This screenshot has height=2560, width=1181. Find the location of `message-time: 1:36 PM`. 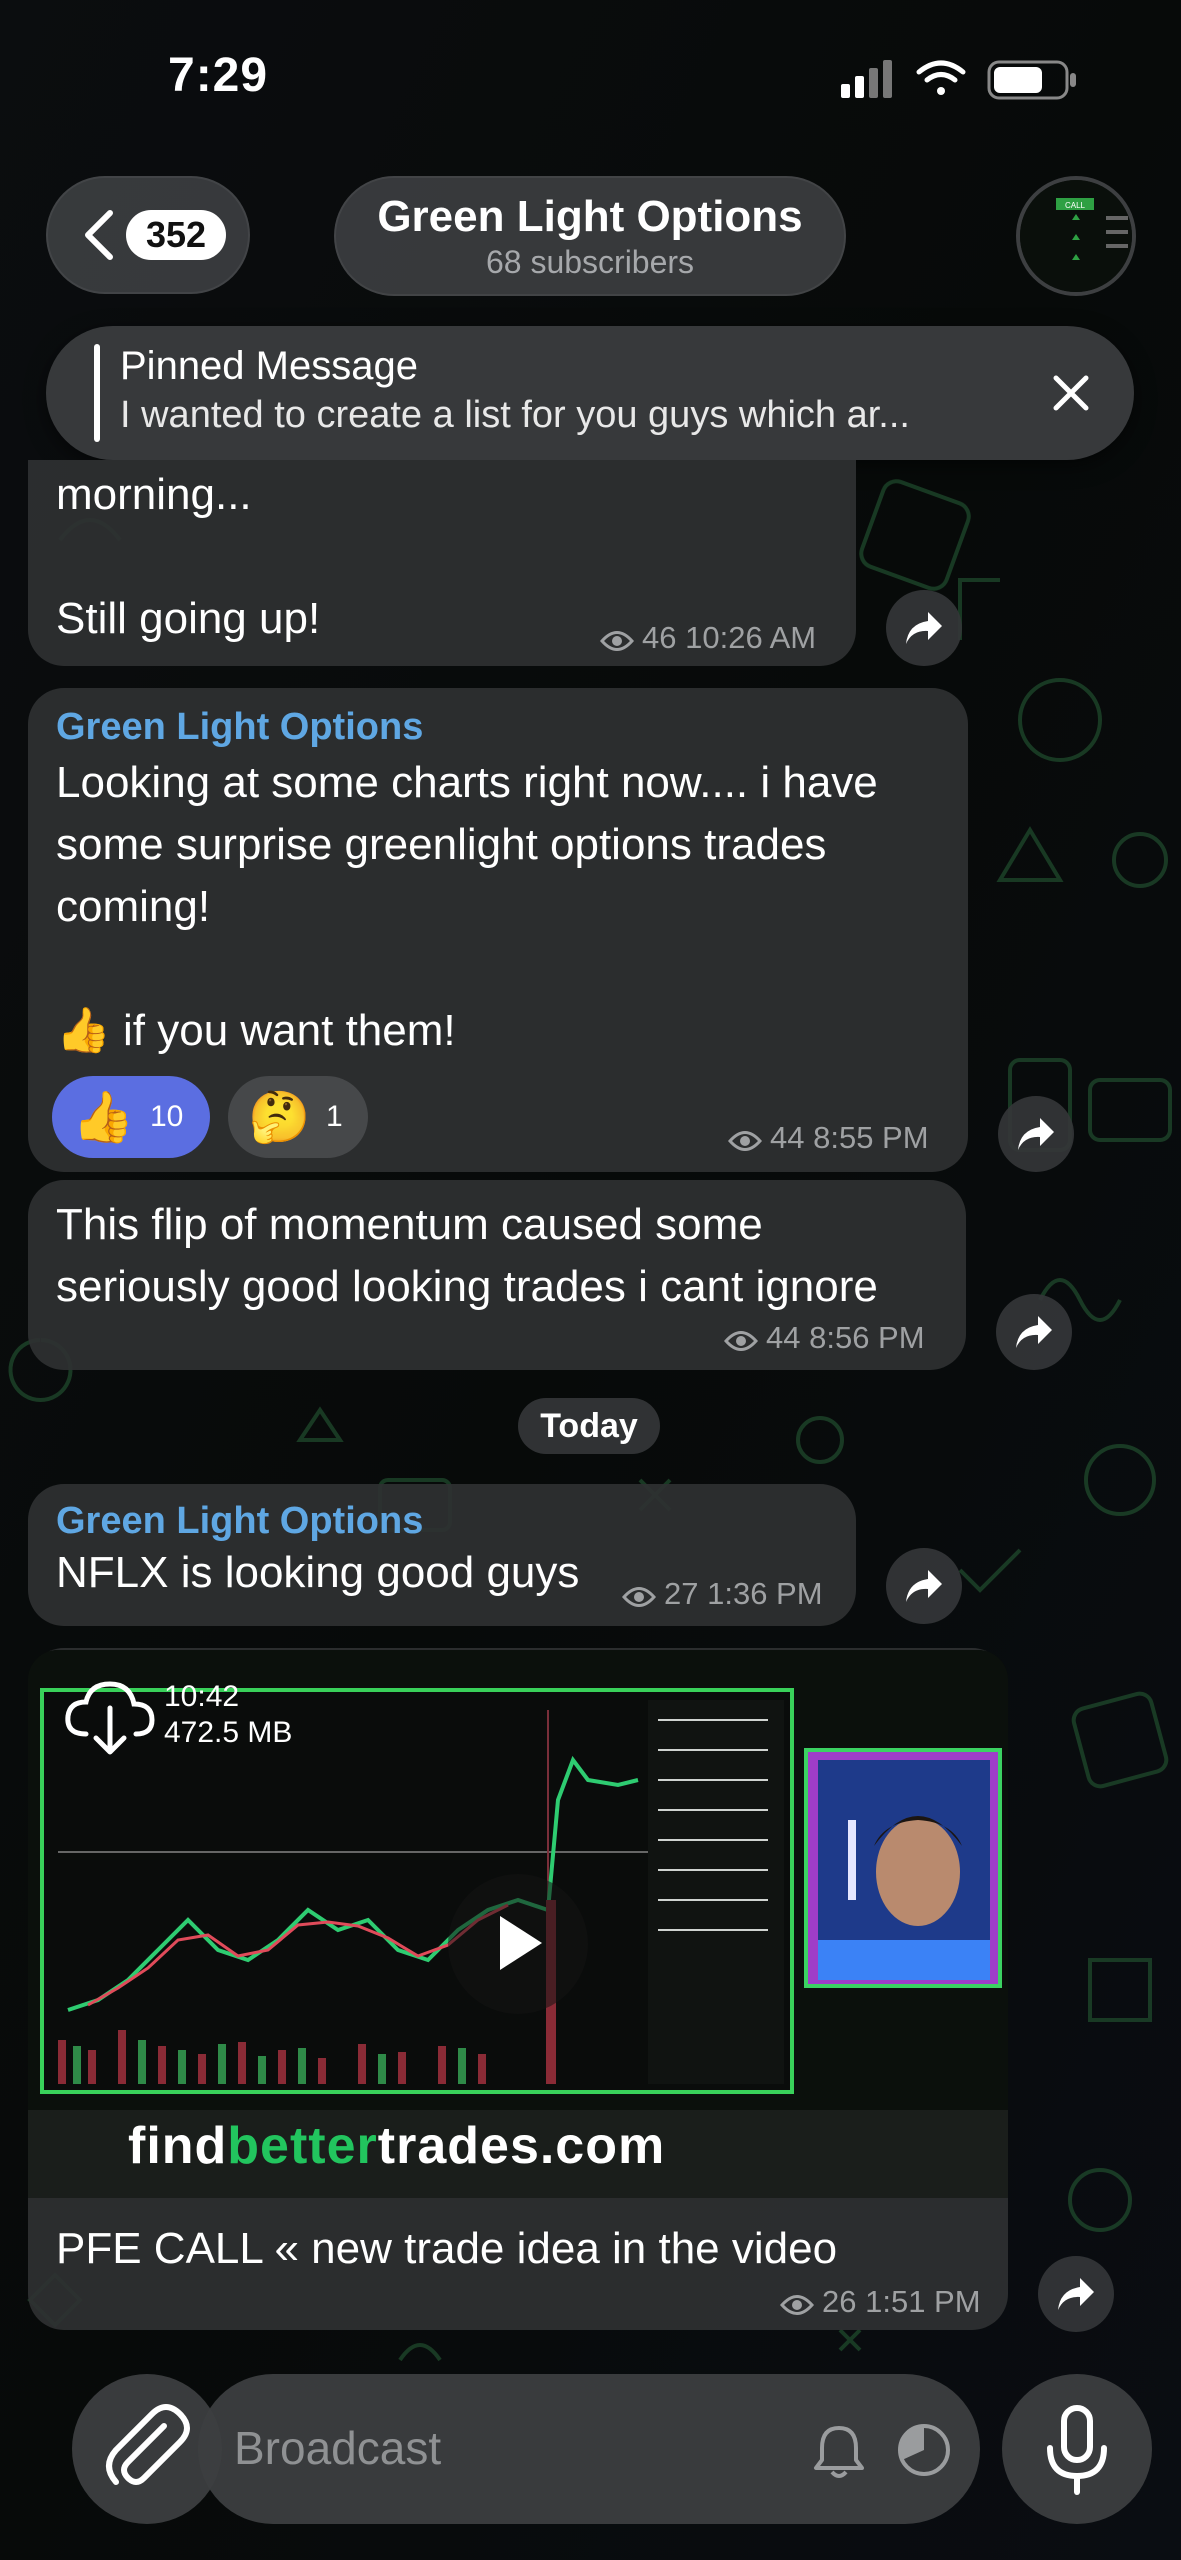

message-time: 1:36 PM is located at coordinates (765, 1593).